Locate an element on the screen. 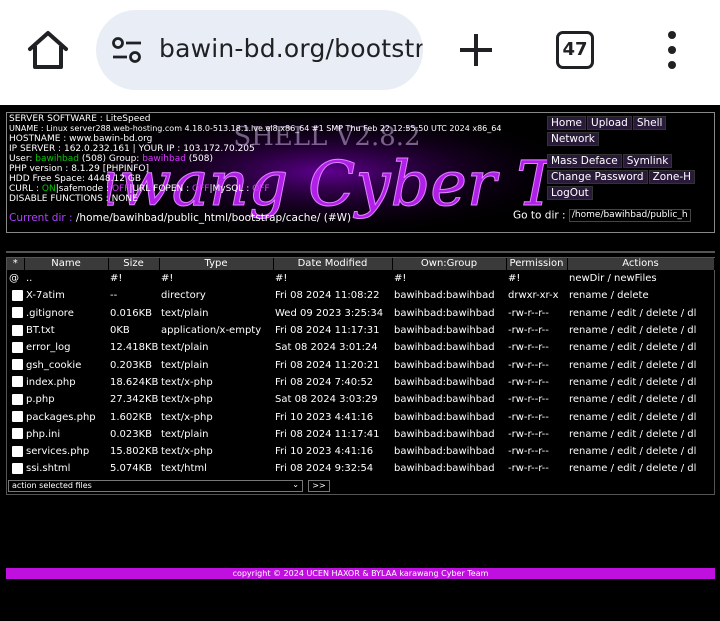 The image size is (720, 621). cell-type: application/x-empty is located at coordinates (211, 331).